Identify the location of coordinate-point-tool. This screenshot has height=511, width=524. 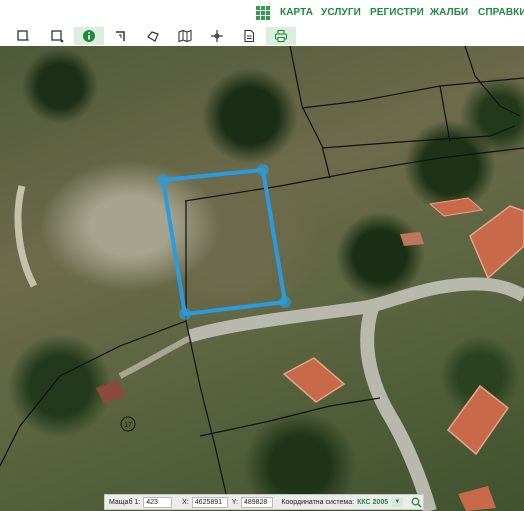
(217, 36).